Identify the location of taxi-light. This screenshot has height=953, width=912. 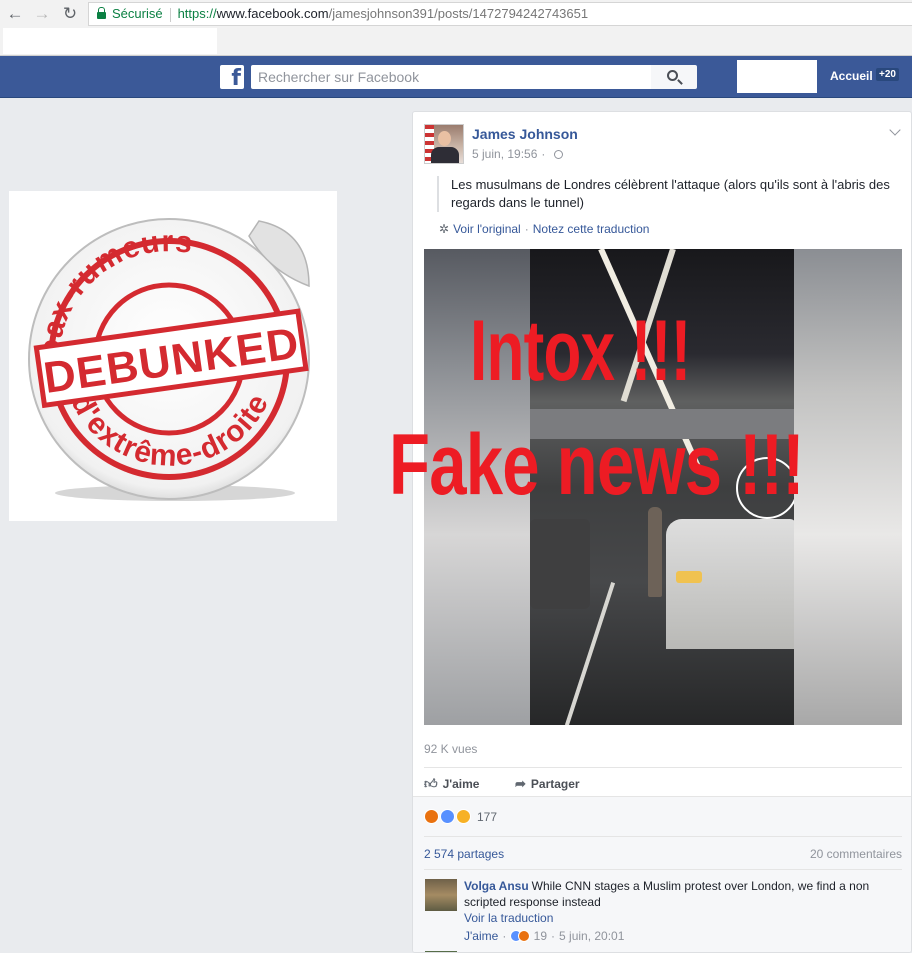
(689, 577).